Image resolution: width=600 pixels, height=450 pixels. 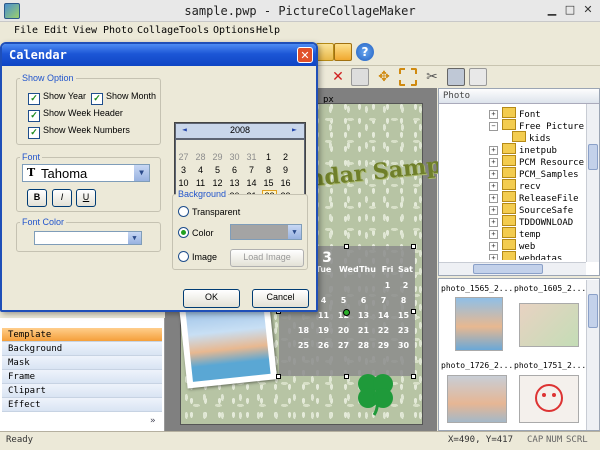 What do you see at coordinates (75, 115) in the screenshot?
I see `show-week-header-checkbox: ✓ Show Week Header` at bounding box center [75, 115].